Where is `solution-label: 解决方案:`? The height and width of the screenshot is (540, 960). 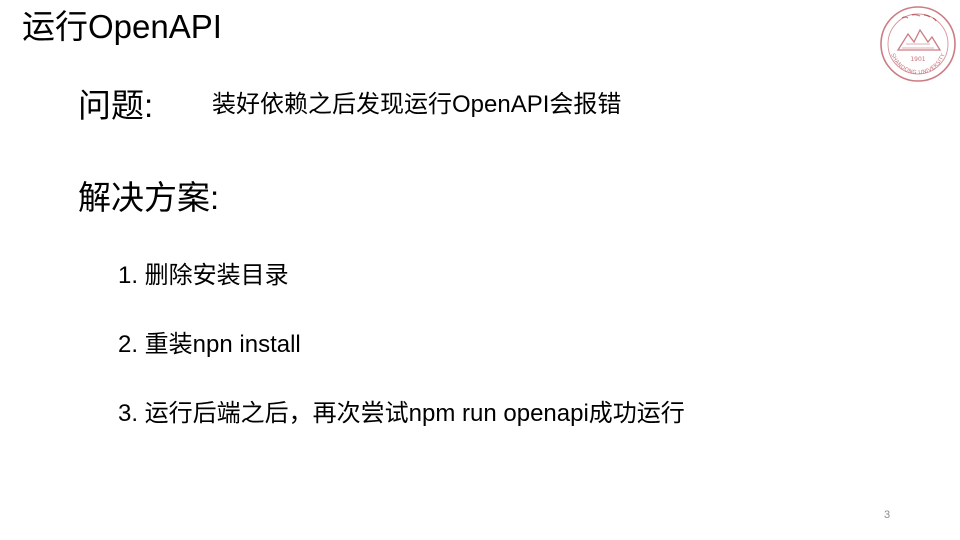
solution-label: 解决方案: is located at coordinates (149, 197).